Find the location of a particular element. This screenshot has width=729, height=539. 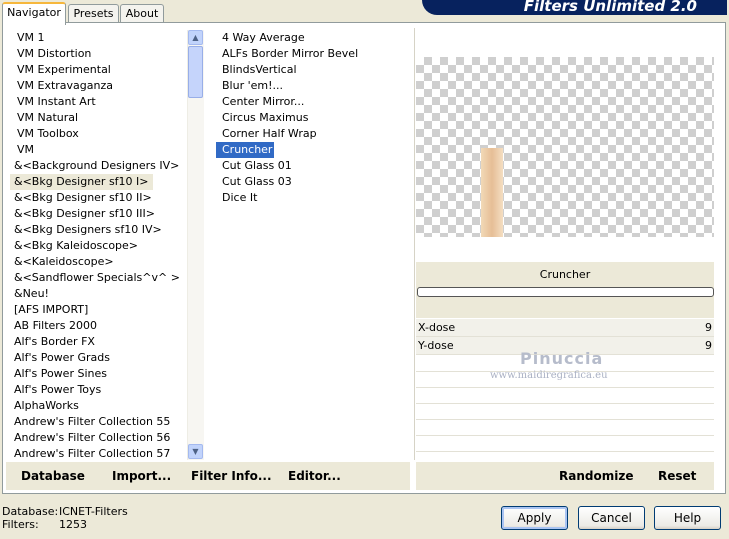

tab-about: About is located at coordinates (142, 13).